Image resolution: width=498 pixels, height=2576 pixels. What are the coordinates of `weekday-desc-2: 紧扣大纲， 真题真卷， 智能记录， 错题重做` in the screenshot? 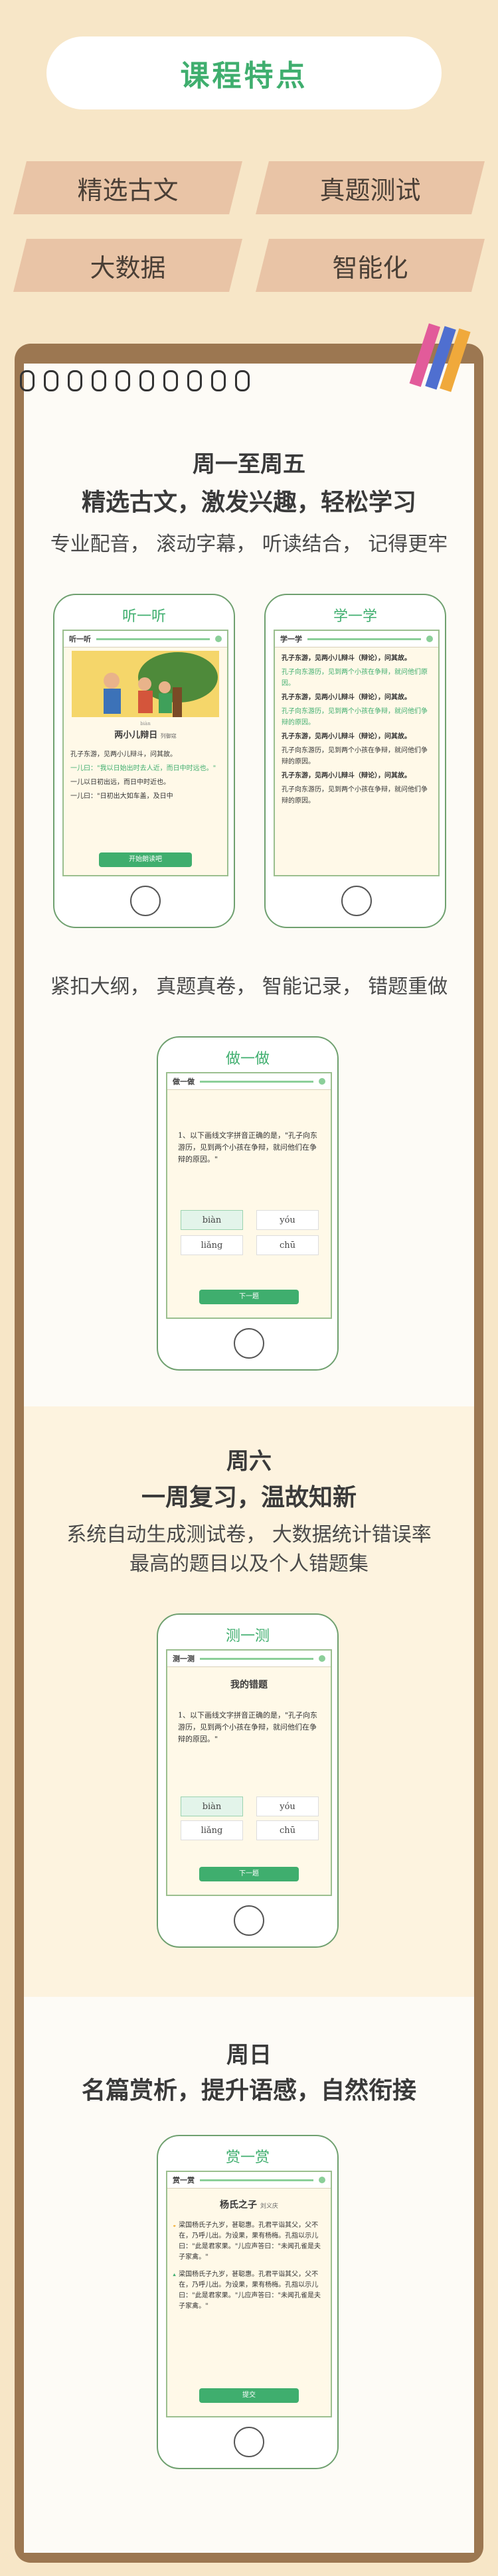 It's located at (249, 986).